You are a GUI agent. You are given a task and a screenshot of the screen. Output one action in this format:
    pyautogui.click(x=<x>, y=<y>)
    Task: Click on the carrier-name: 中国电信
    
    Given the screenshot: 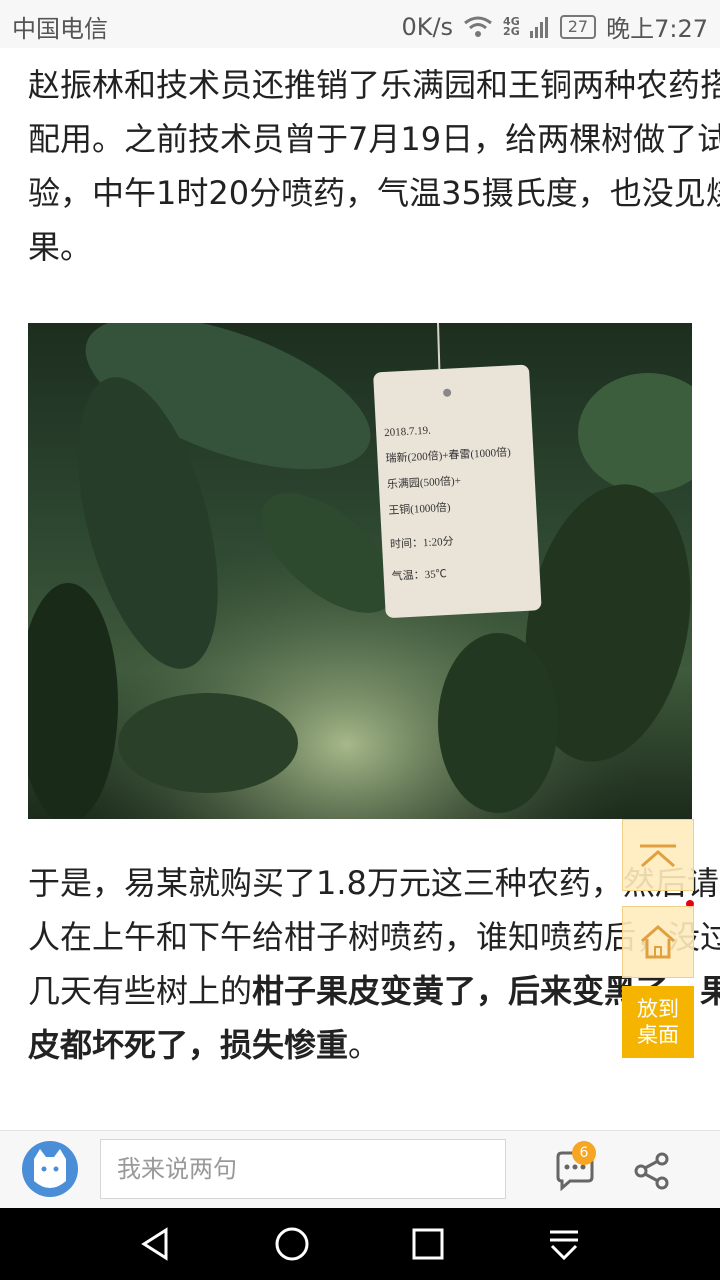 What is the action you would take?
    pyautogui.click(x=60, y=29)
    